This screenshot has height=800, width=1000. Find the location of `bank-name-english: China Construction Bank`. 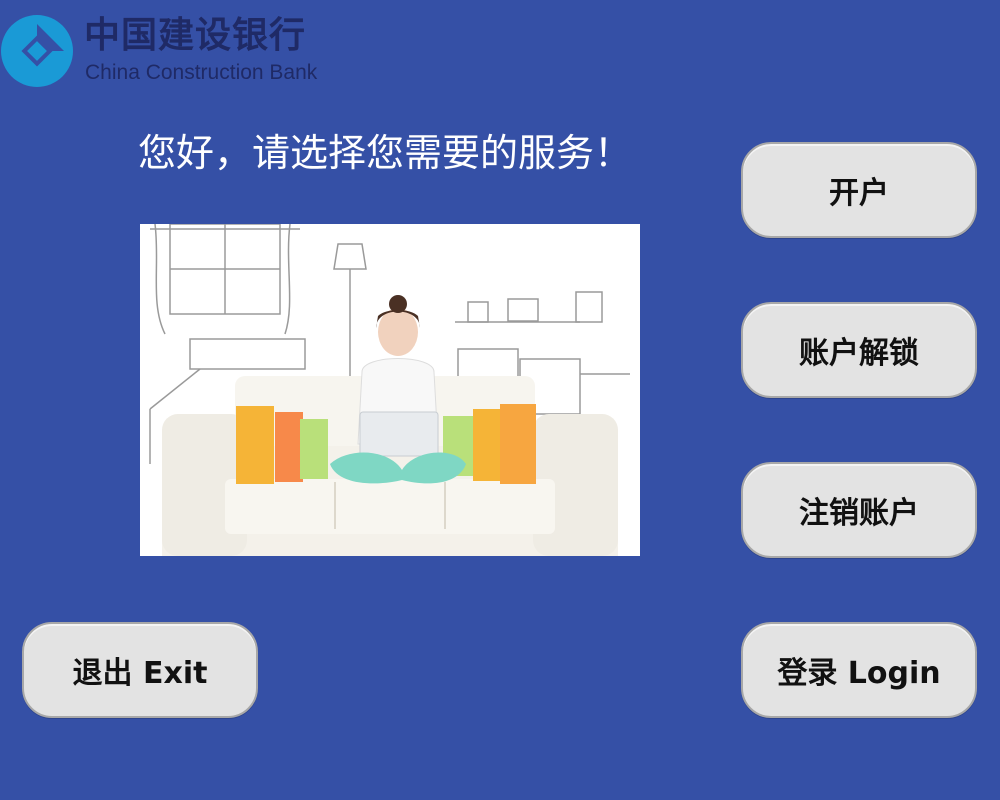

bank-name-english: China Construction Bank is located at coordinates (201, 72).